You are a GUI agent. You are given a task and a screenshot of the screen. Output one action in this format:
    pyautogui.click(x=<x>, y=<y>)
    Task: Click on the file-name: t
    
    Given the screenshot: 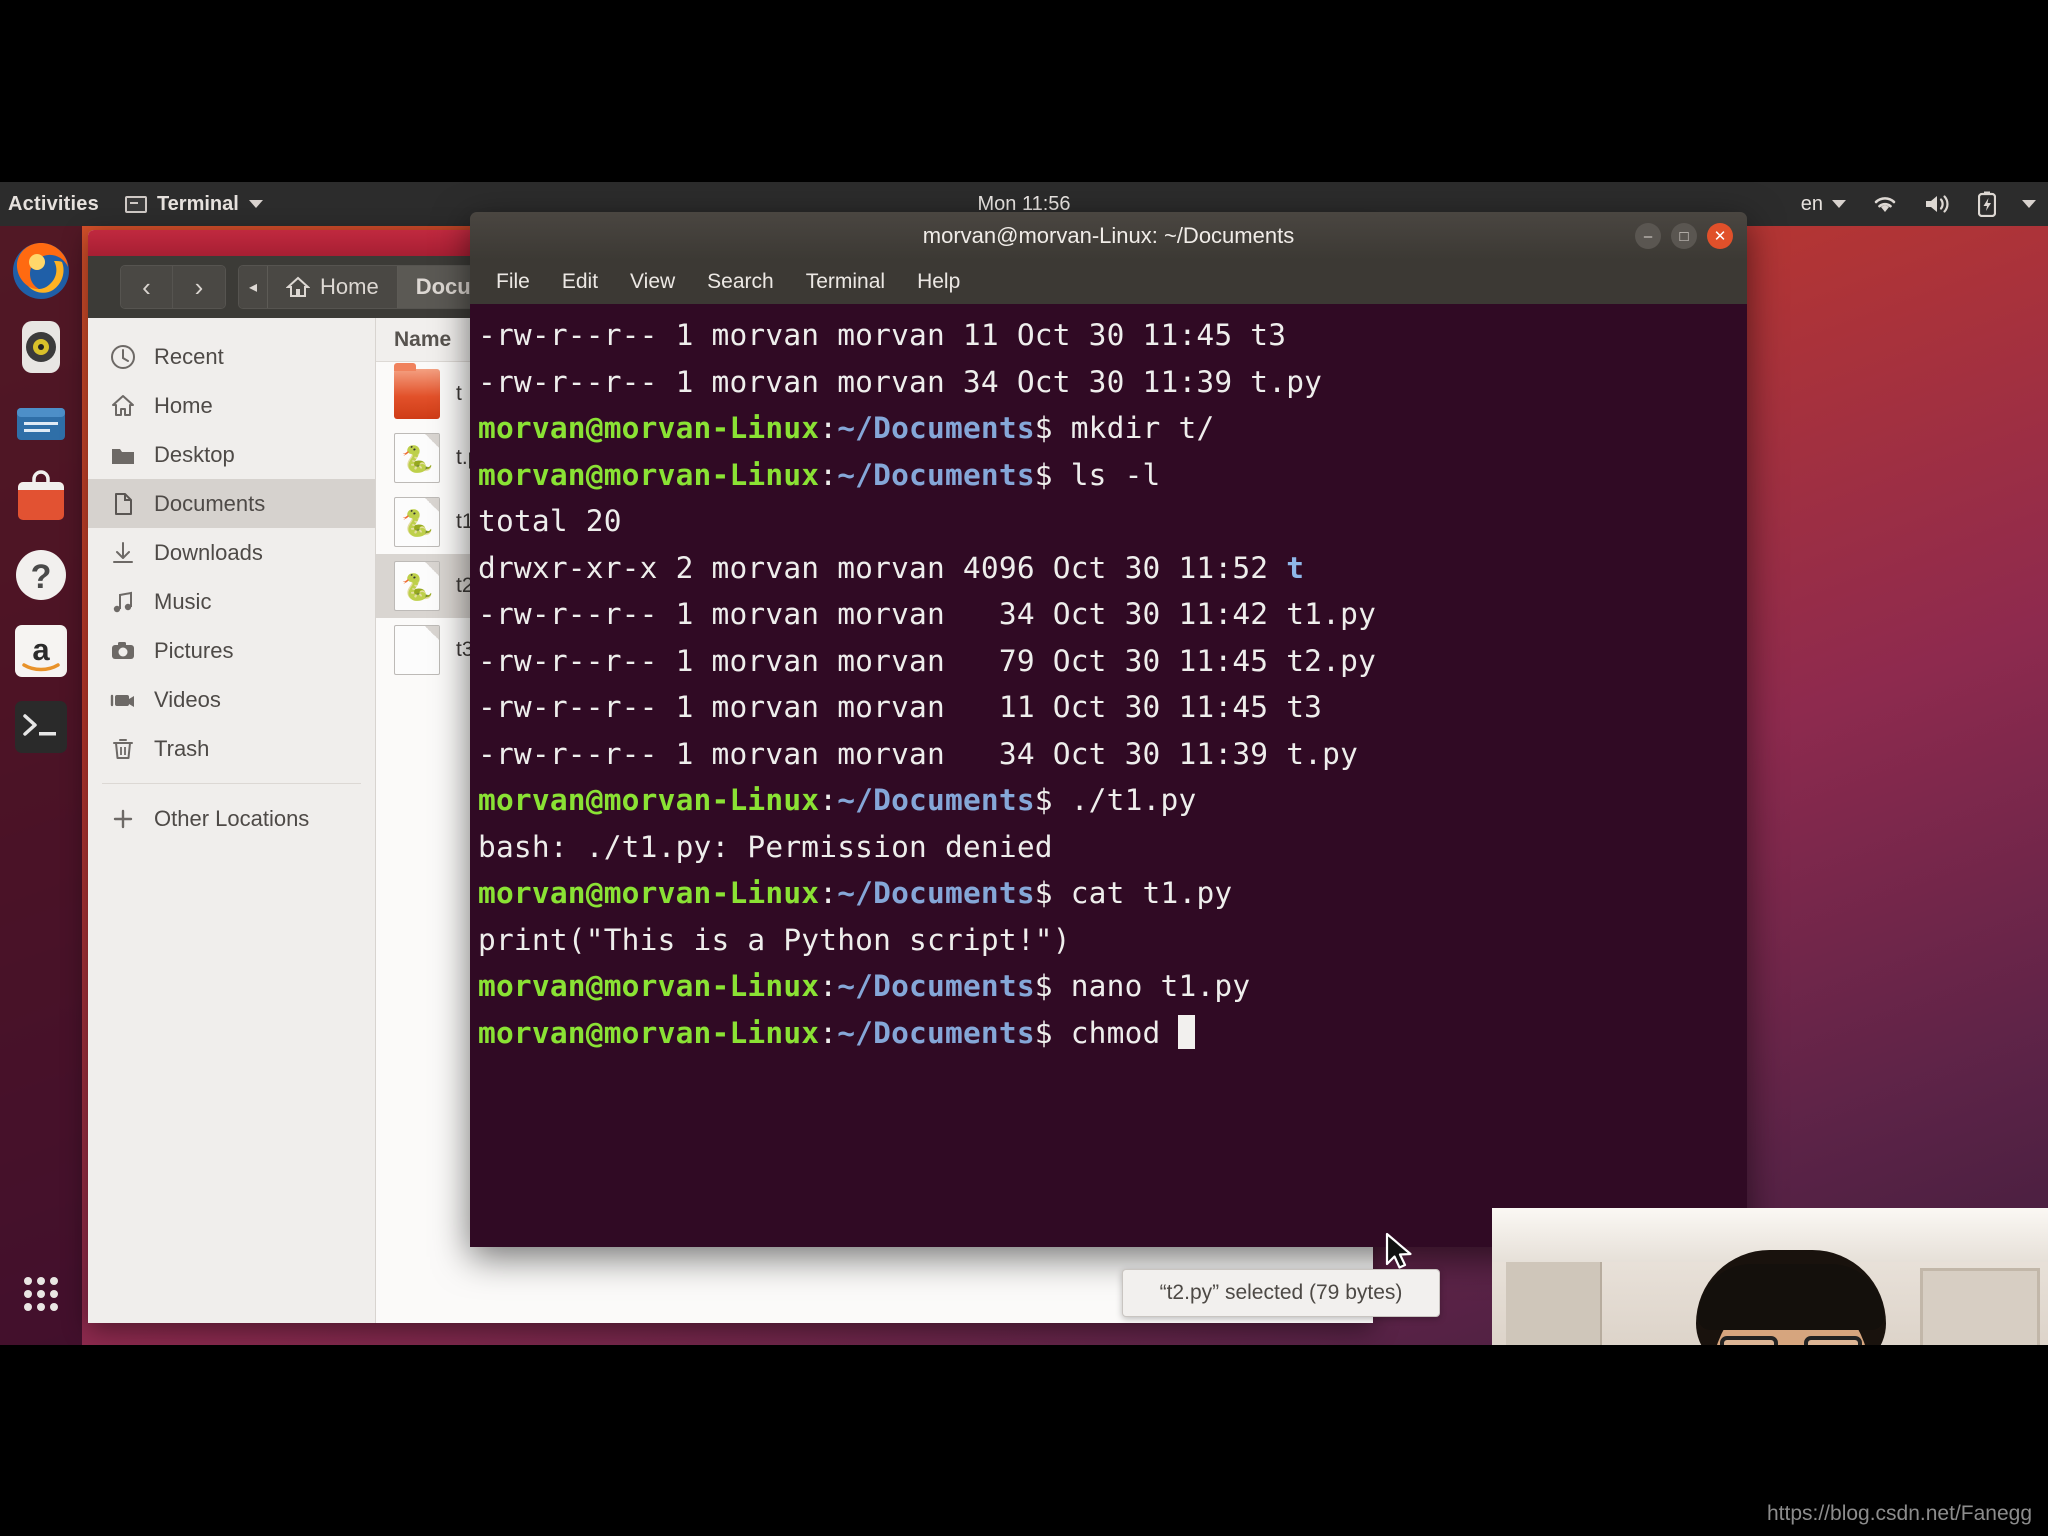 What is the action you would take?
    pyautogui.click(x=459, y=393)
    